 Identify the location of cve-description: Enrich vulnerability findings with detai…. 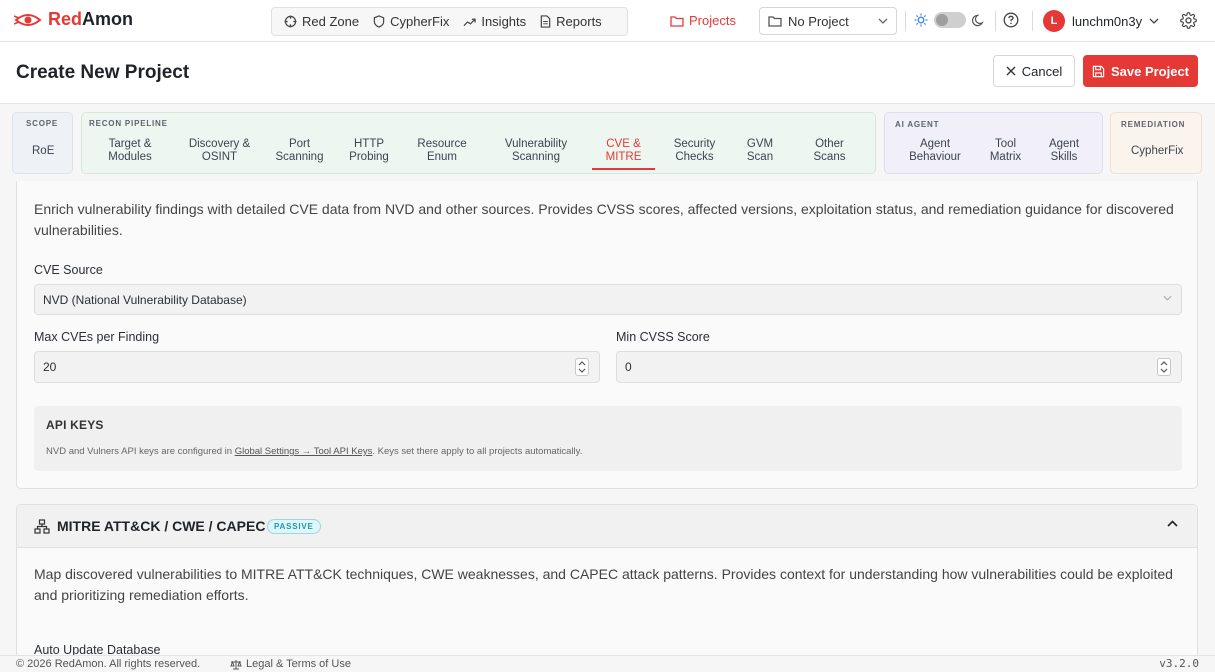
(604, 219).